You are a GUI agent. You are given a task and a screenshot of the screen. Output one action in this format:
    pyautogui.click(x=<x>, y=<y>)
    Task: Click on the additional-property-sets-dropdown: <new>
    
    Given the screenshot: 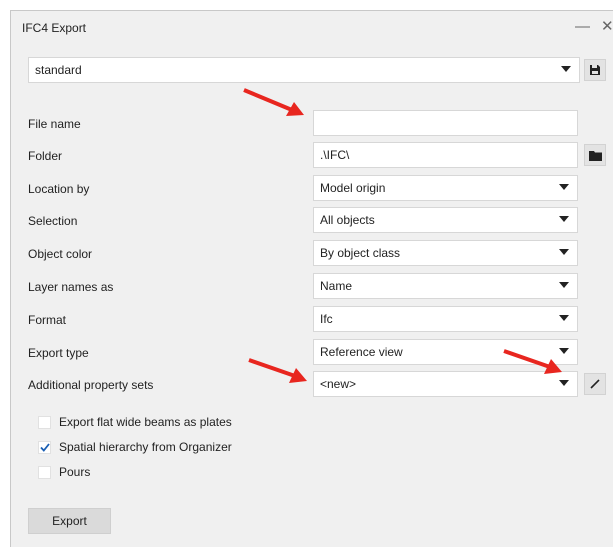 What is the action you would take?
    pyautogui.click(x=445, y=384)
    